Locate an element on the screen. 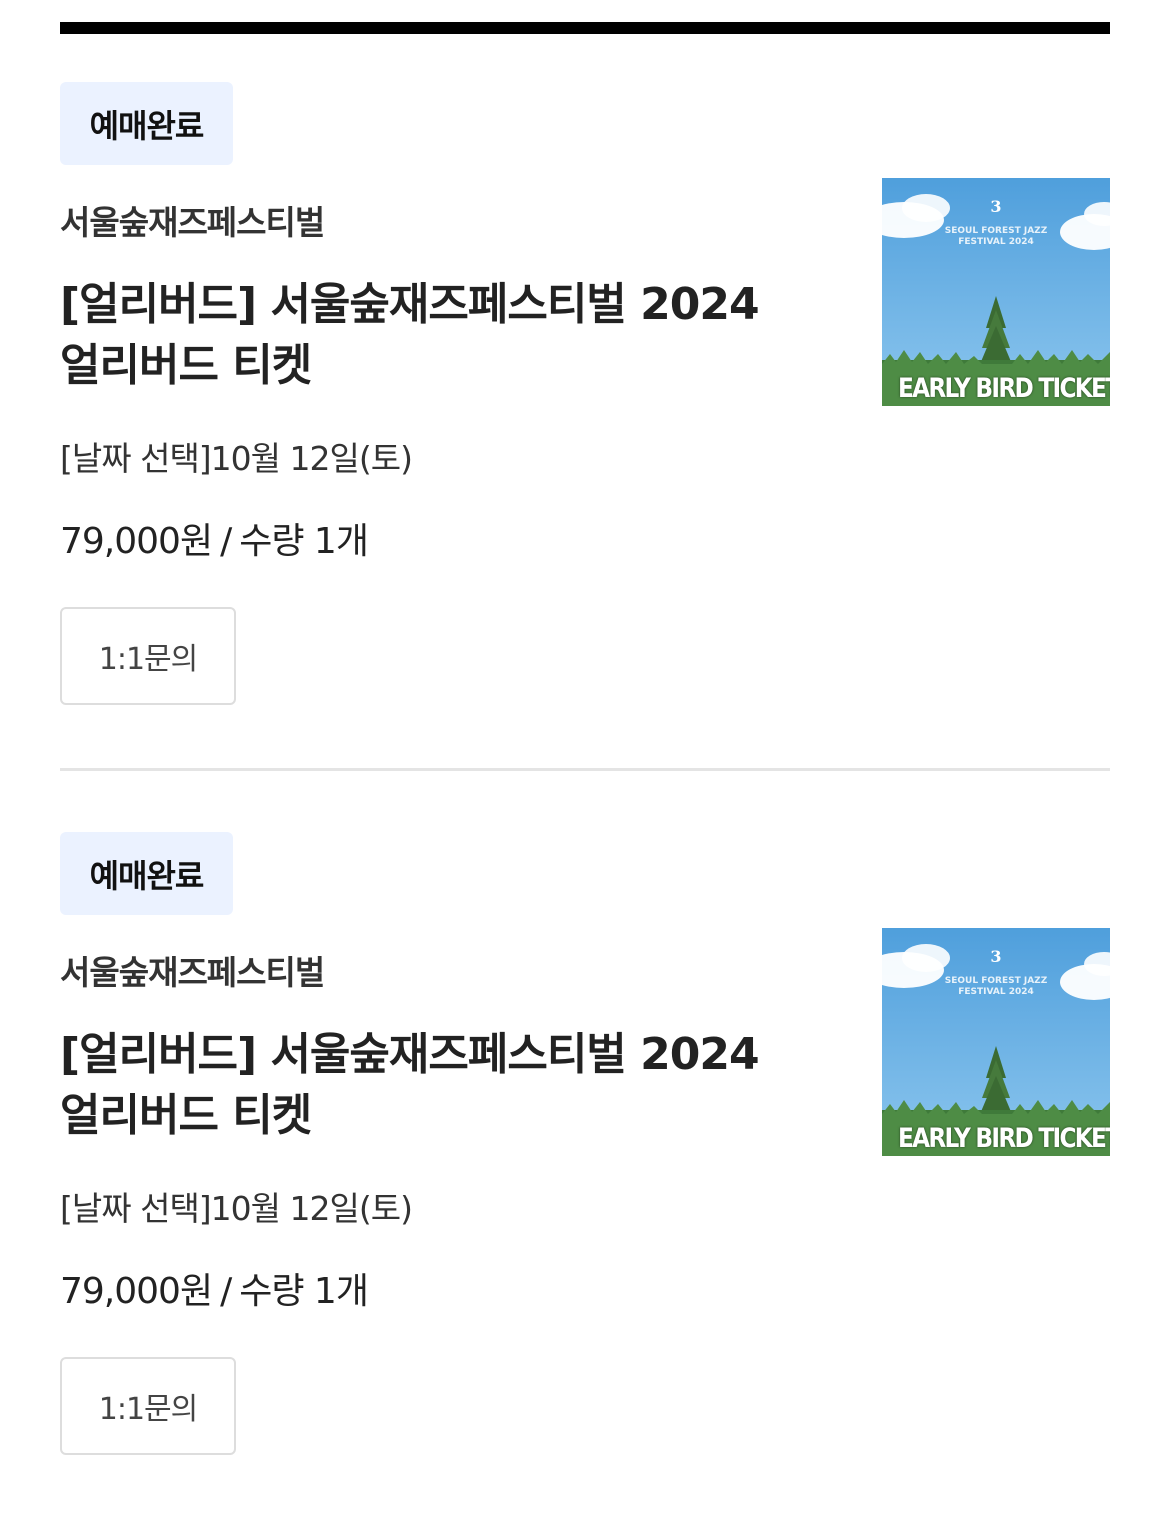  order-divider is located at coordinates (585, 769).